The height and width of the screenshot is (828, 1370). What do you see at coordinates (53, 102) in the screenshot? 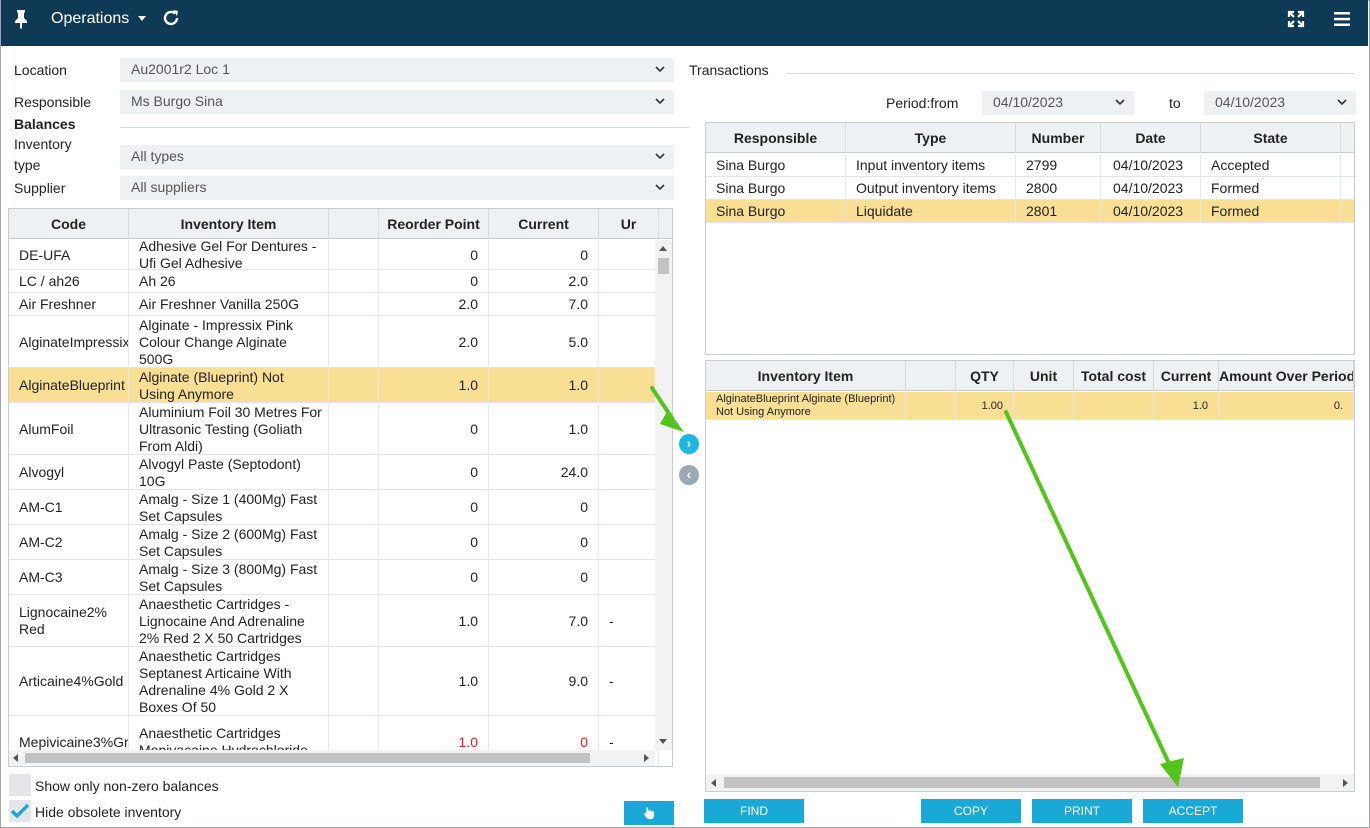
I see `responsible-label: Responsible` at bounding box center [53, 102].